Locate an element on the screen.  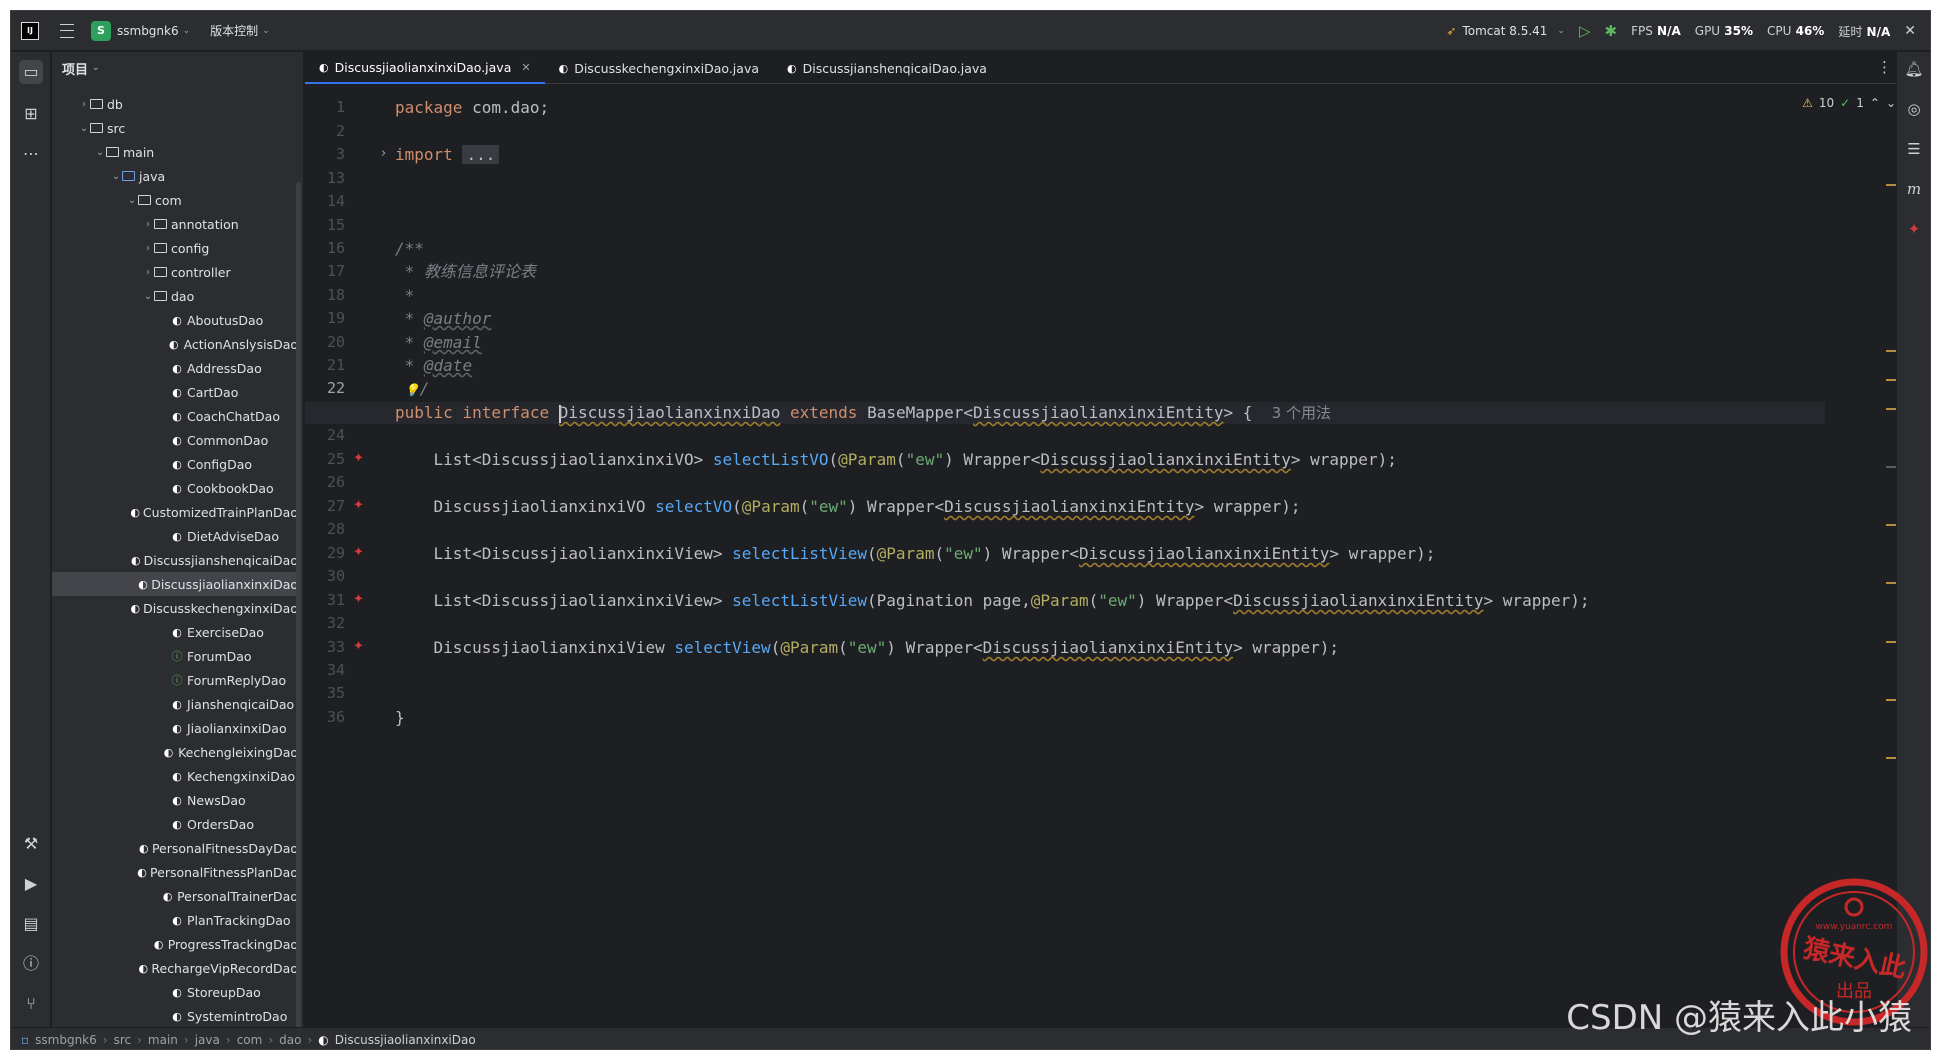
run-icon: ▷ is located at coordinates (1585, 31).